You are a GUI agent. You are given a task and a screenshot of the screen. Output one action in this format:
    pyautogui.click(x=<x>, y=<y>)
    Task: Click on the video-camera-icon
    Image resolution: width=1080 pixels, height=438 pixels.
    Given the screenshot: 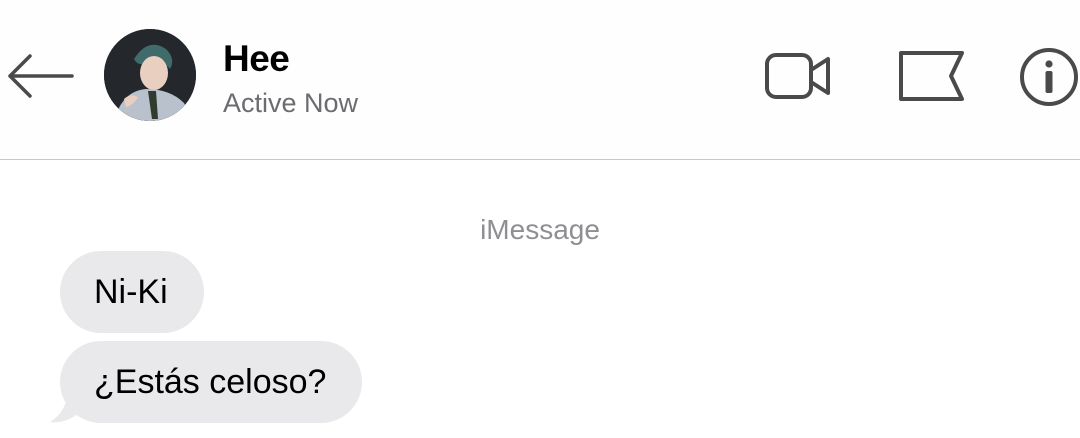 What is the action you would take?
    pyautogui.click(x=797, y=76)
    